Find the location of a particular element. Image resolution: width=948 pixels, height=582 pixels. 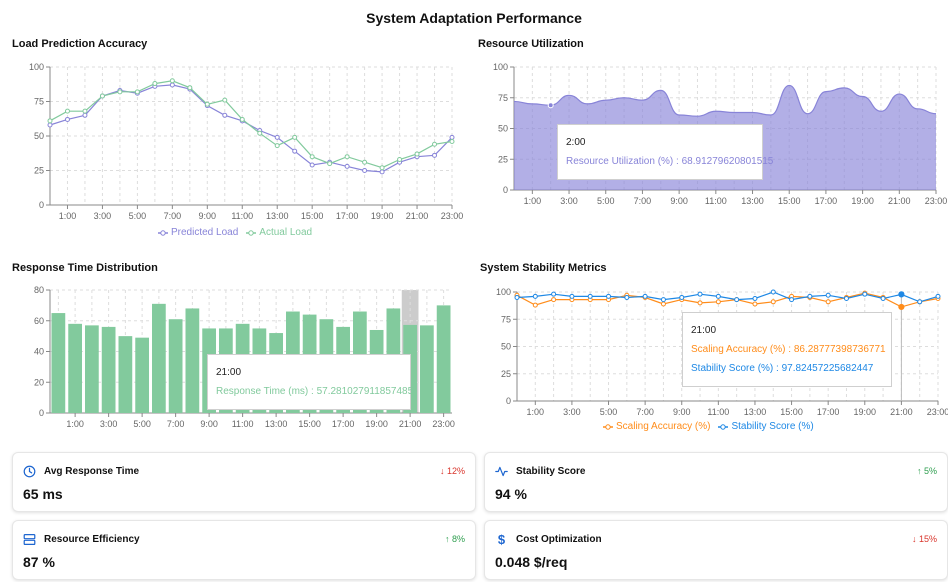

legend-item-predicted: Predicted Load is located at coordinates (198, 232).